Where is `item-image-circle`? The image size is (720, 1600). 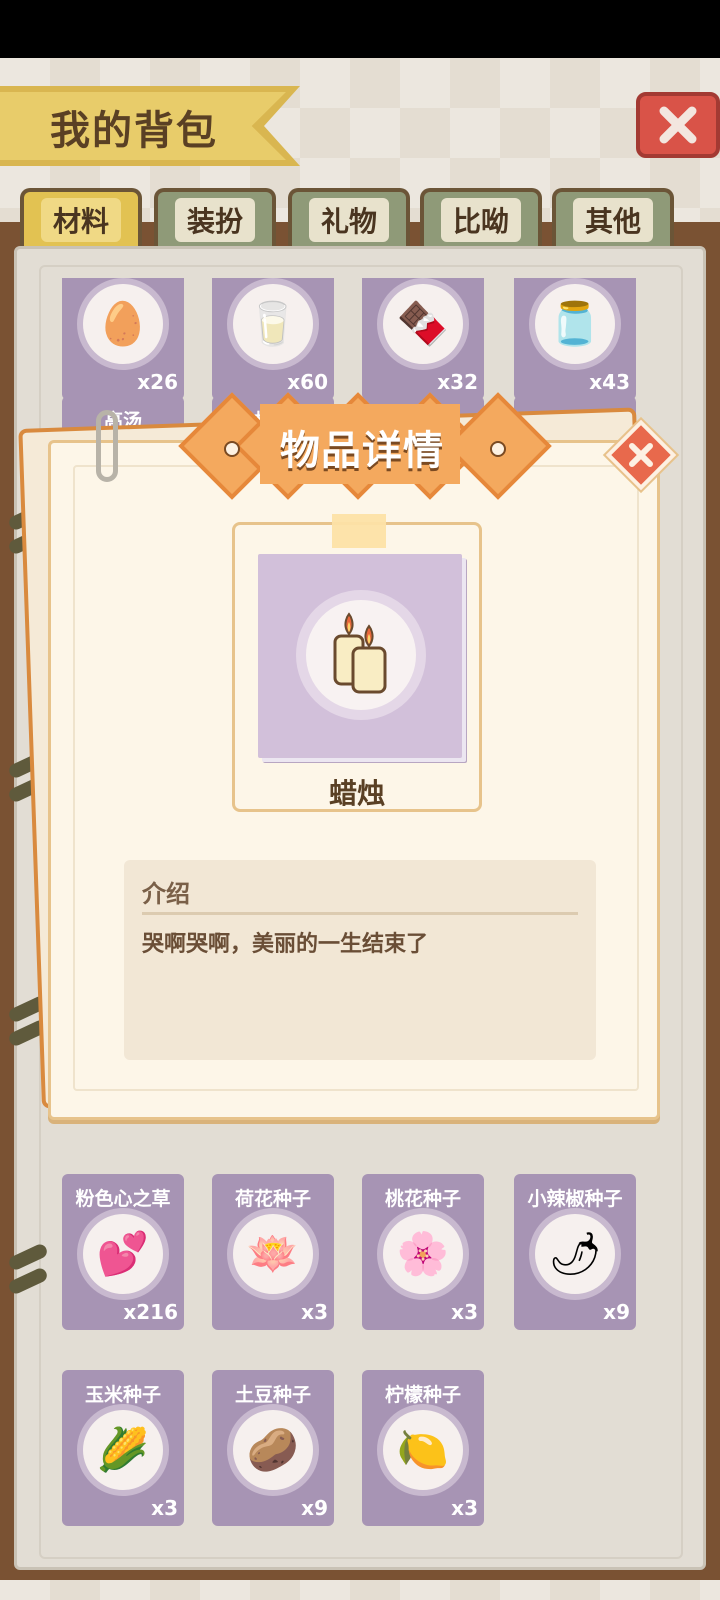
item-image-circle is located at coordinates (361, 655).